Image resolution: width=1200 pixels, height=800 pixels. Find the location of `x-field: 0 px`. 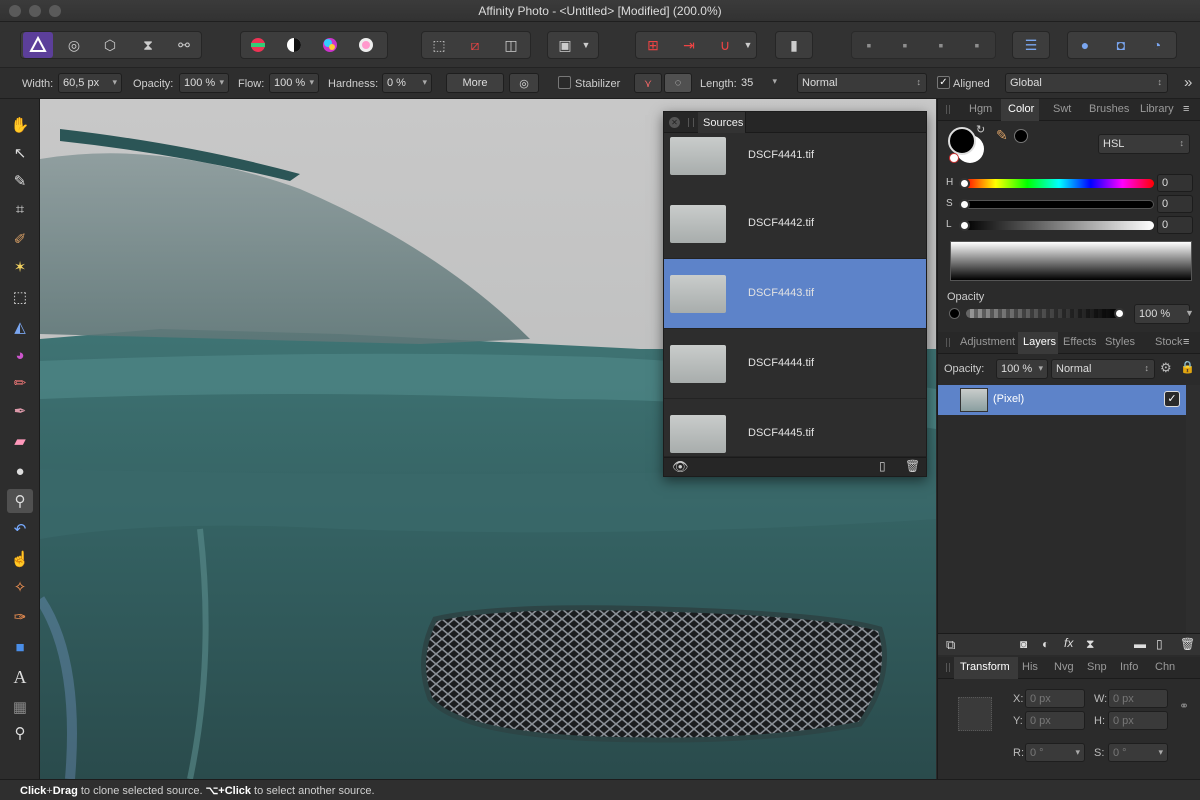

x-field: 0 px is located at coordinates (1055, 698).